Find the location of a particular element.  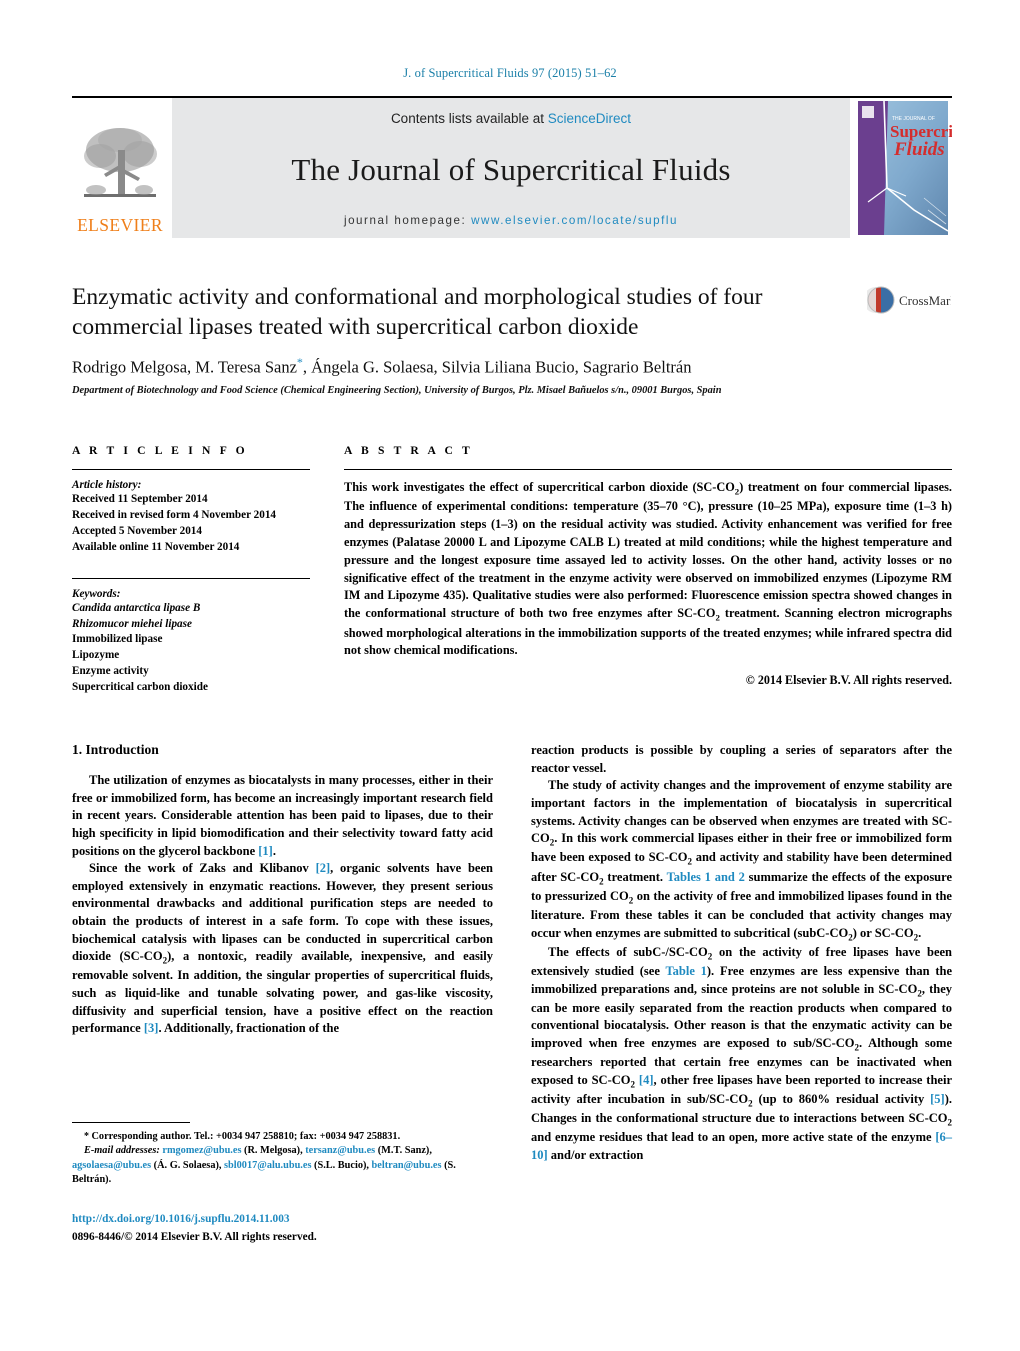

svg-text: CrossMark is located at coordinates (925, 300).